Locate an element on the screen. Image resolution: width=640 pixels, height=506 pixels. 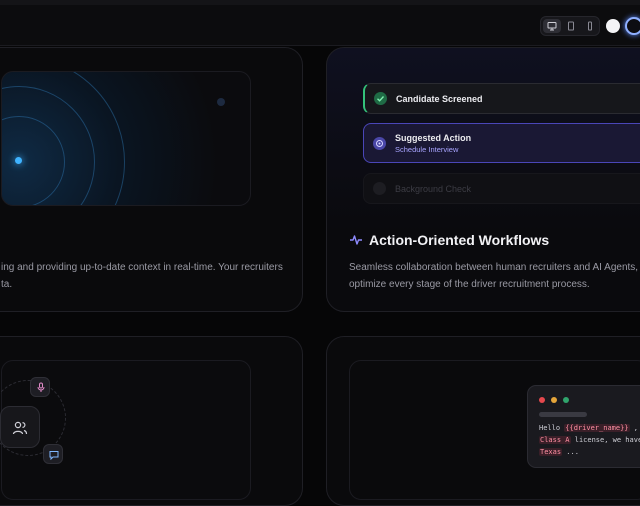
step-label: Candidate Screened is located at coordinates (439, 99).